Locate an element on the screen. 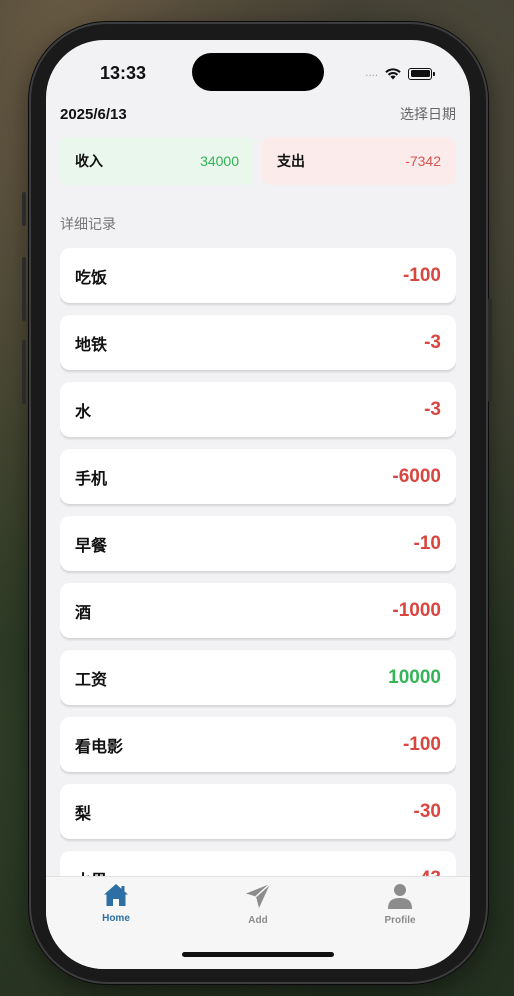 This screenshot has width=514, height=996. record-amount: -6000 is located at coordinates (416, 476).